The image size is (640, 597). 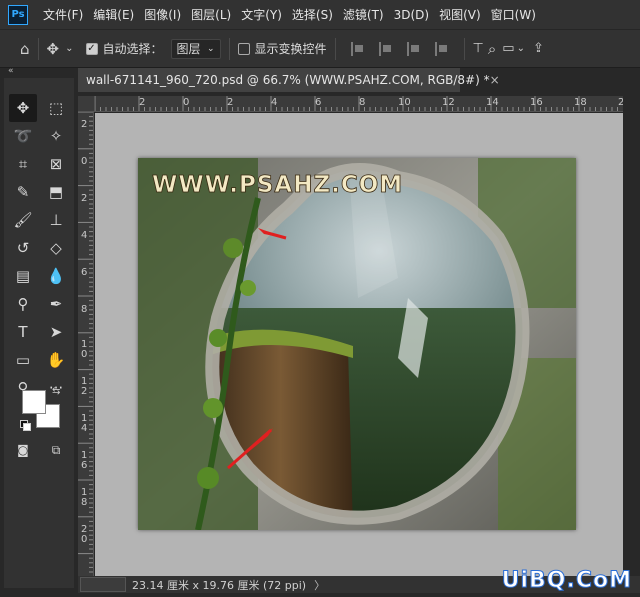 What do you see at coordinates (23, 136) in the screenshot?
I see `lasso-tool-icon: ➰` at bounding box center [23, 136].